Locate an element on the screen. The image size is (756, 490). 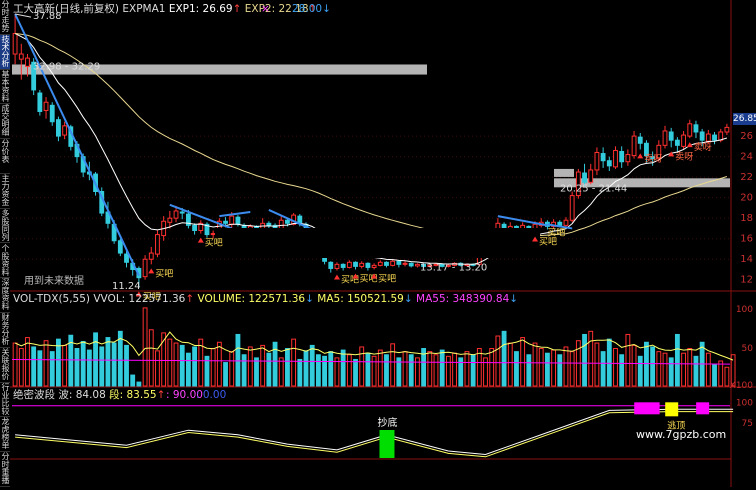
buy-tag-label: 买吧 is located at coordinates (556, 233).